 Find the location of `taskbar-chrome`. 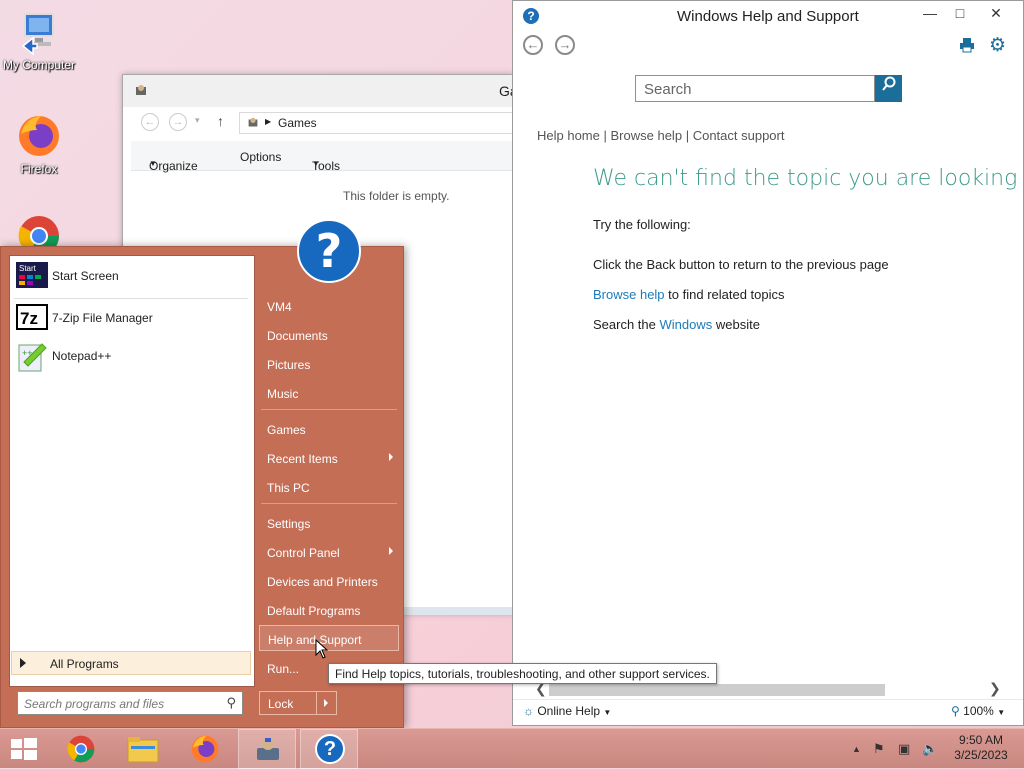

taskbar-chrome is located at coordinates (81, 749).